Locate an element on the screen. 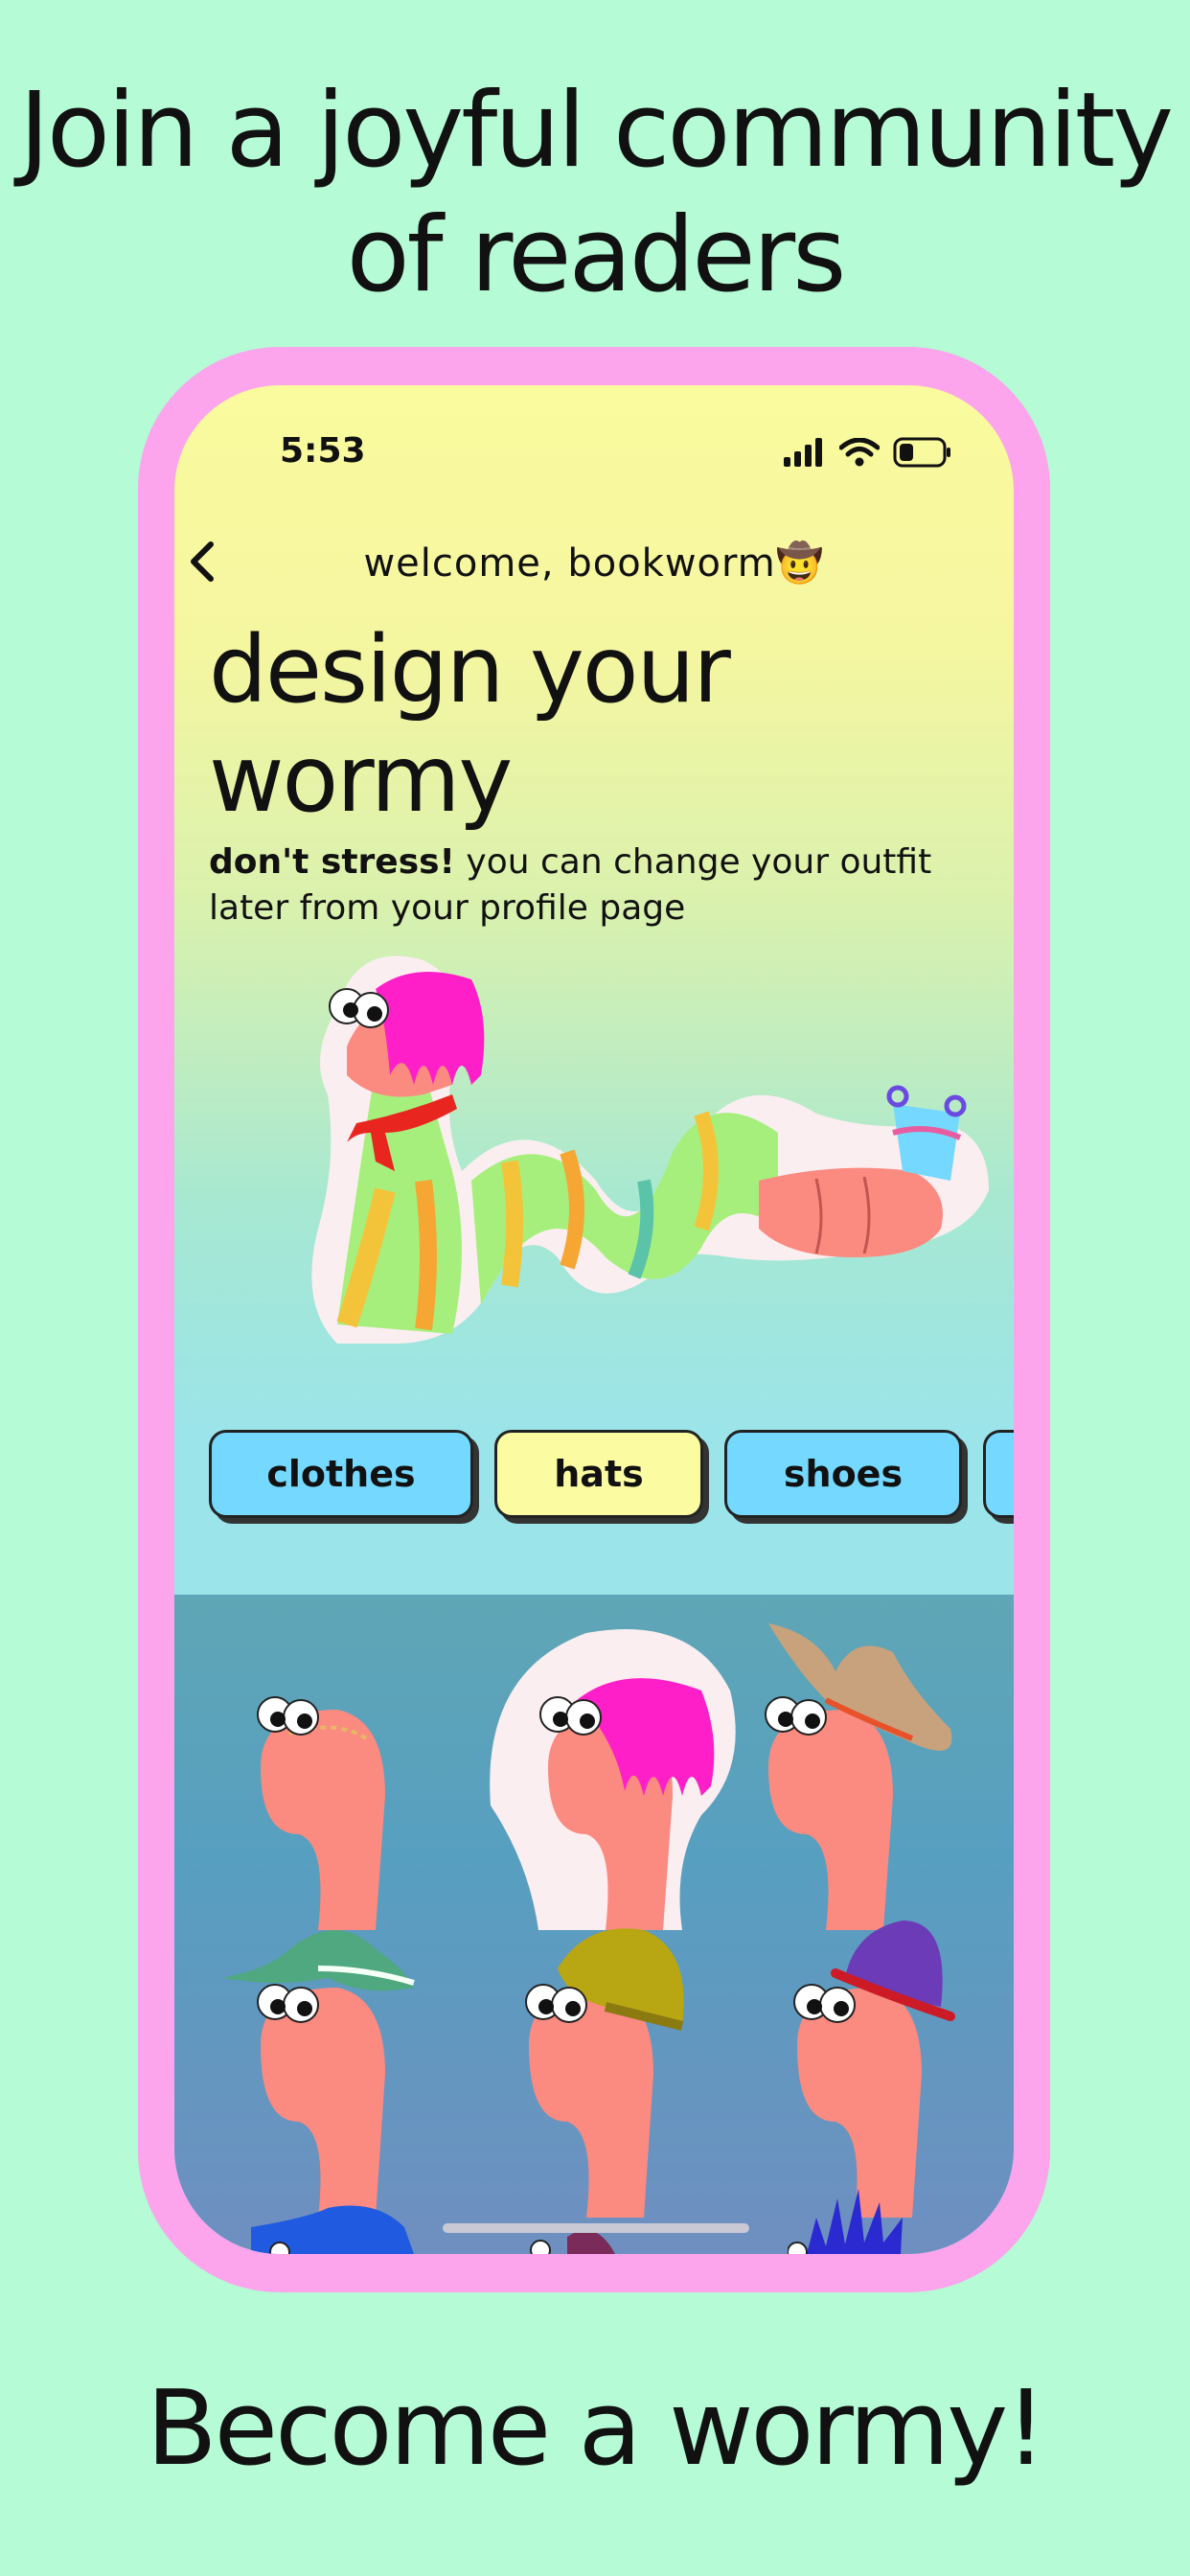 The image size is (1190, 2576). worm-spiky-hair-icon is located at coordinates (865, 2221).